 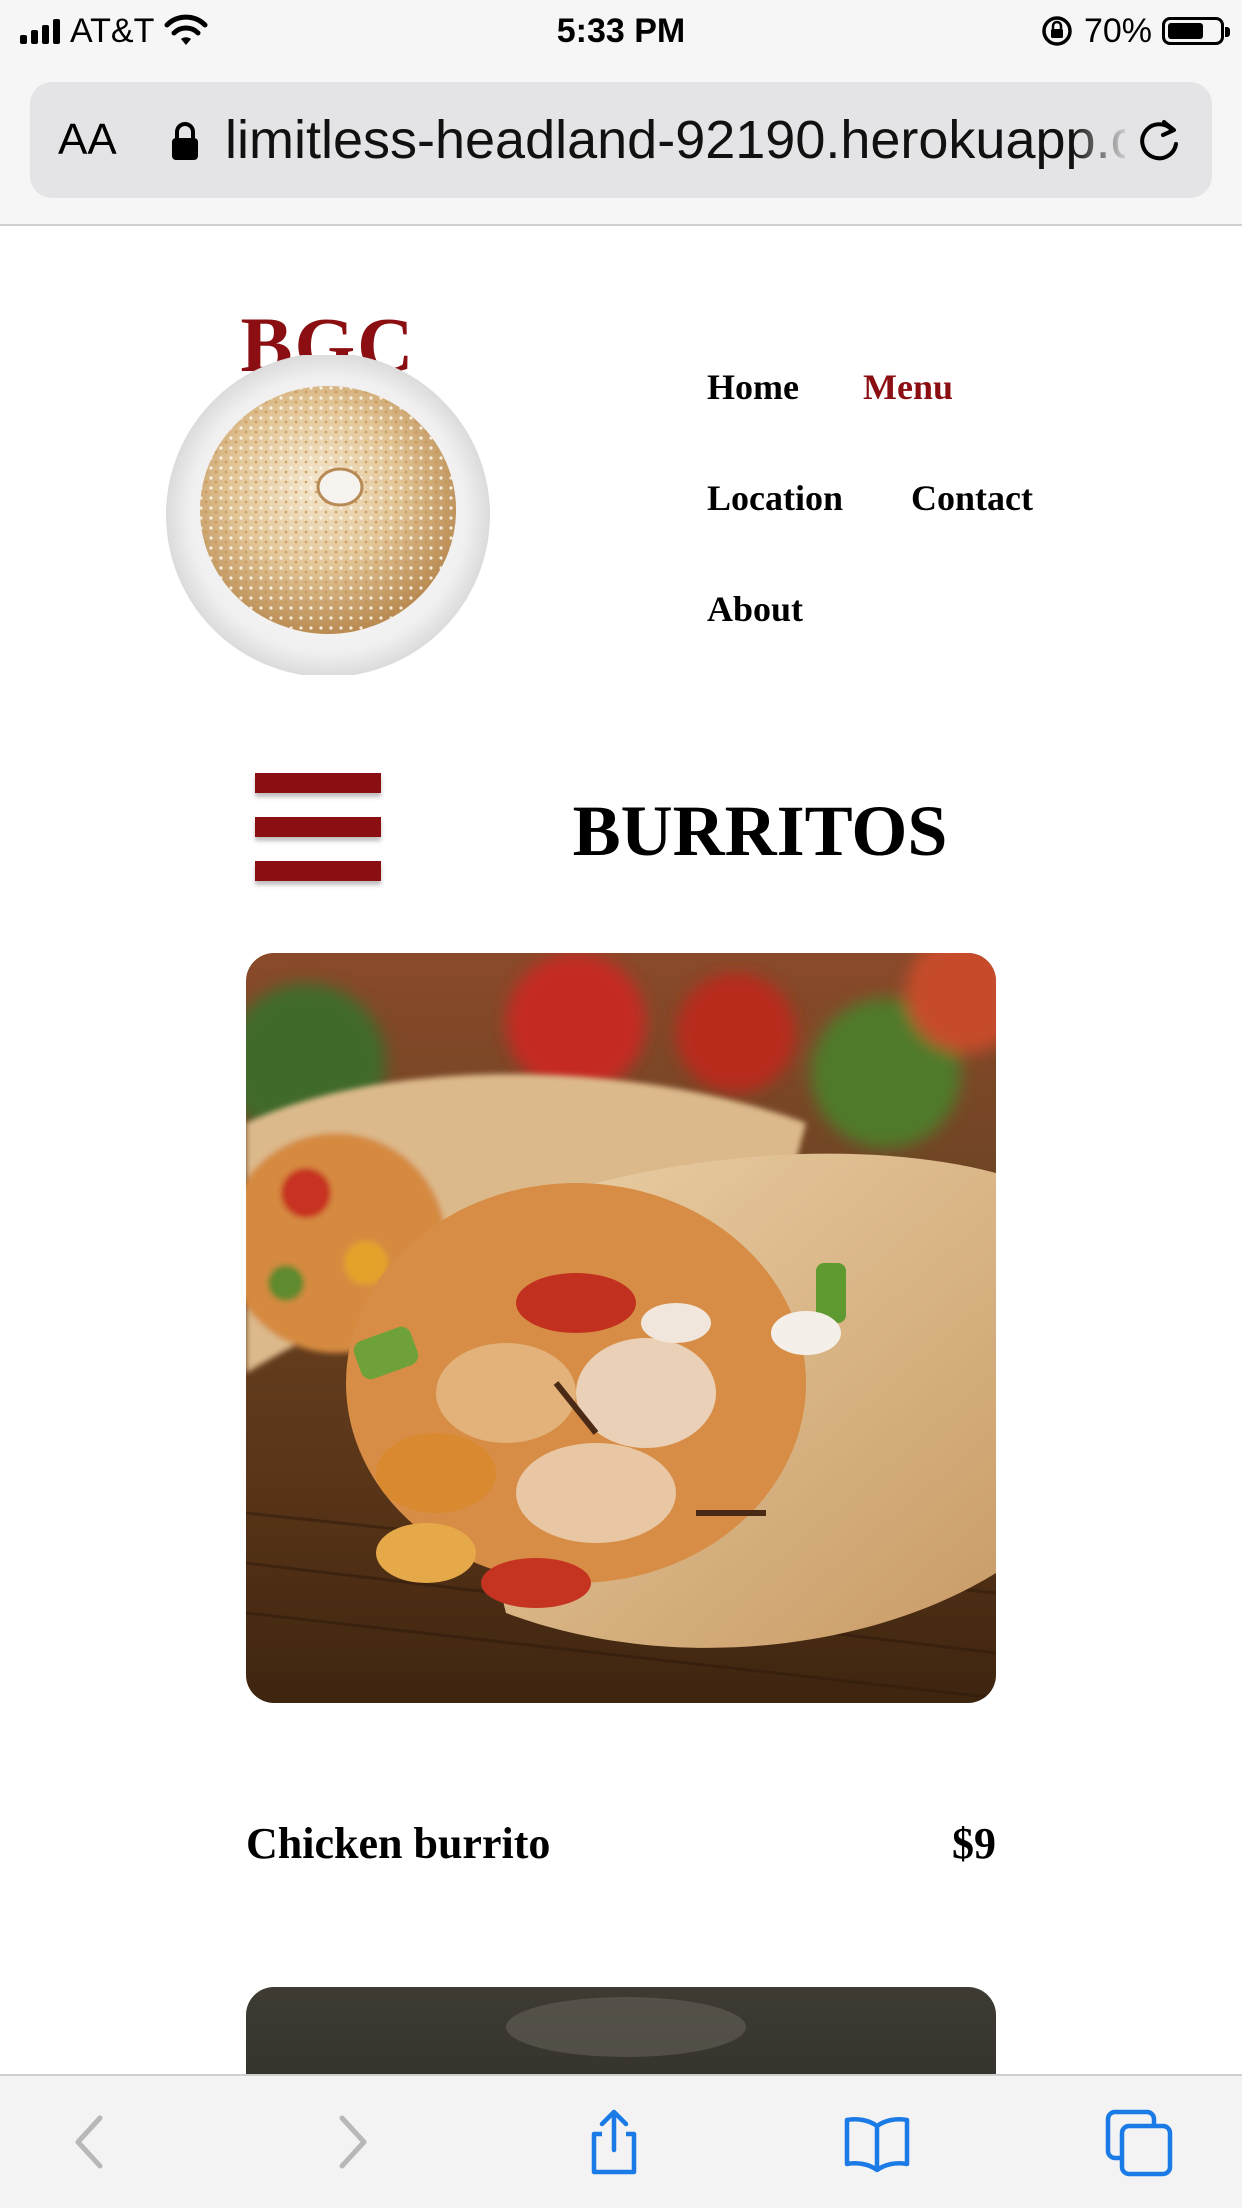 What do you see at coordinates (775, 498) in the screenshot?
I see `nav-location: Location` at bounding box center [775, 498].